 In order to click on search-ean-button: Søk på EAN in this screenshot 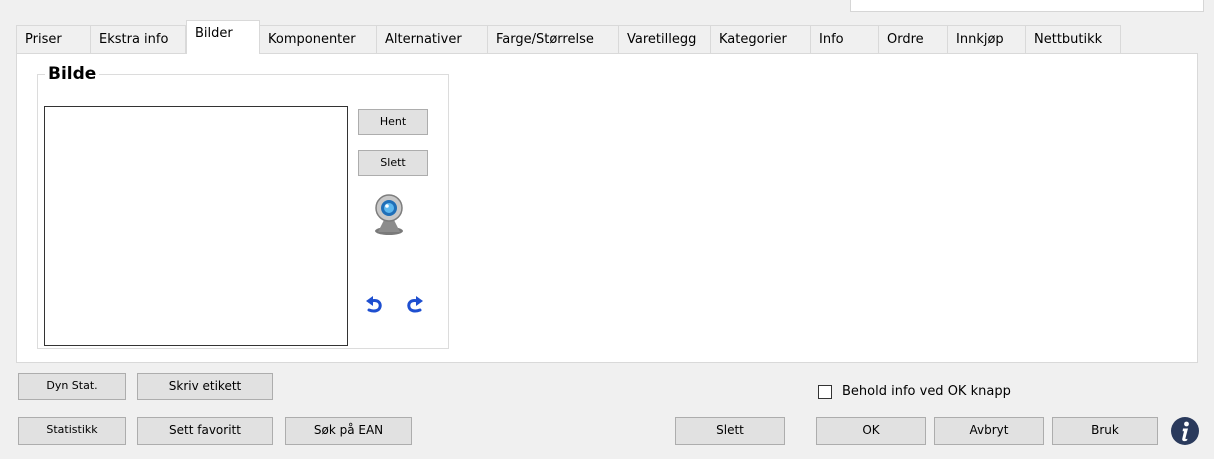, I will do `click(348, 431)`.